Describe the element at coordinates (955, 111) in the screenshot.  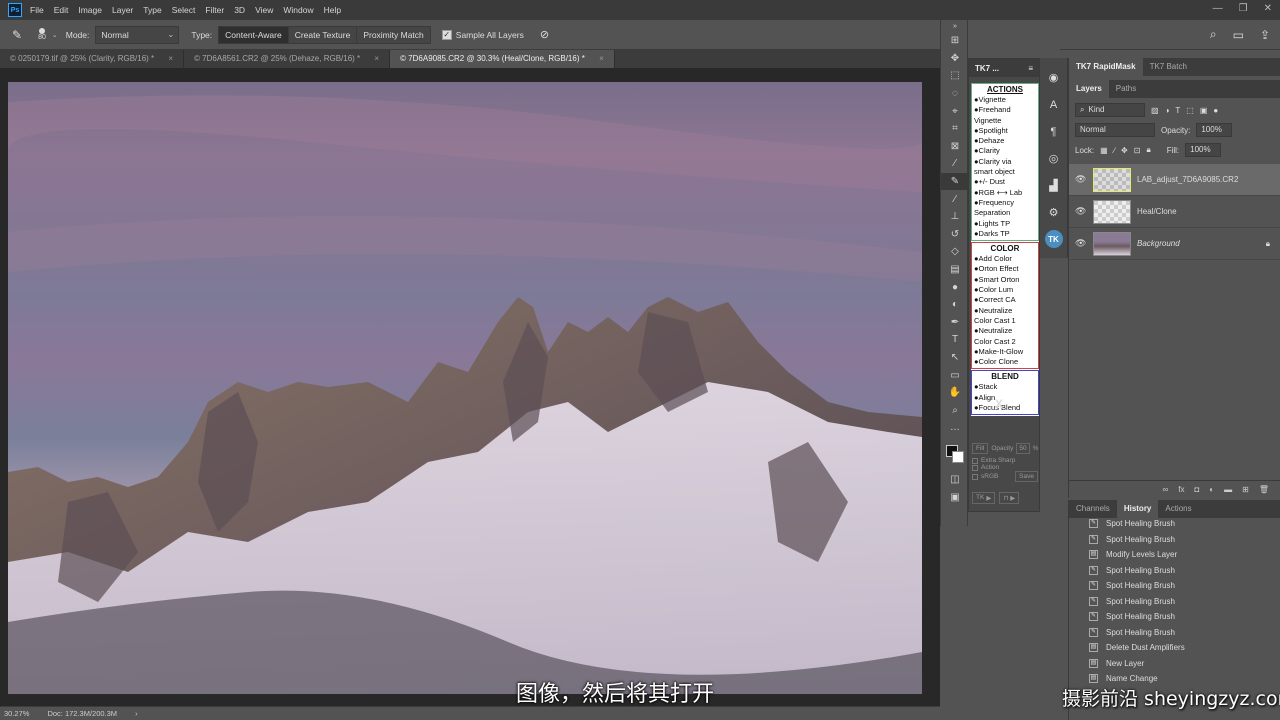
I see `quick-select-tool-icon: ⌖` at that location.